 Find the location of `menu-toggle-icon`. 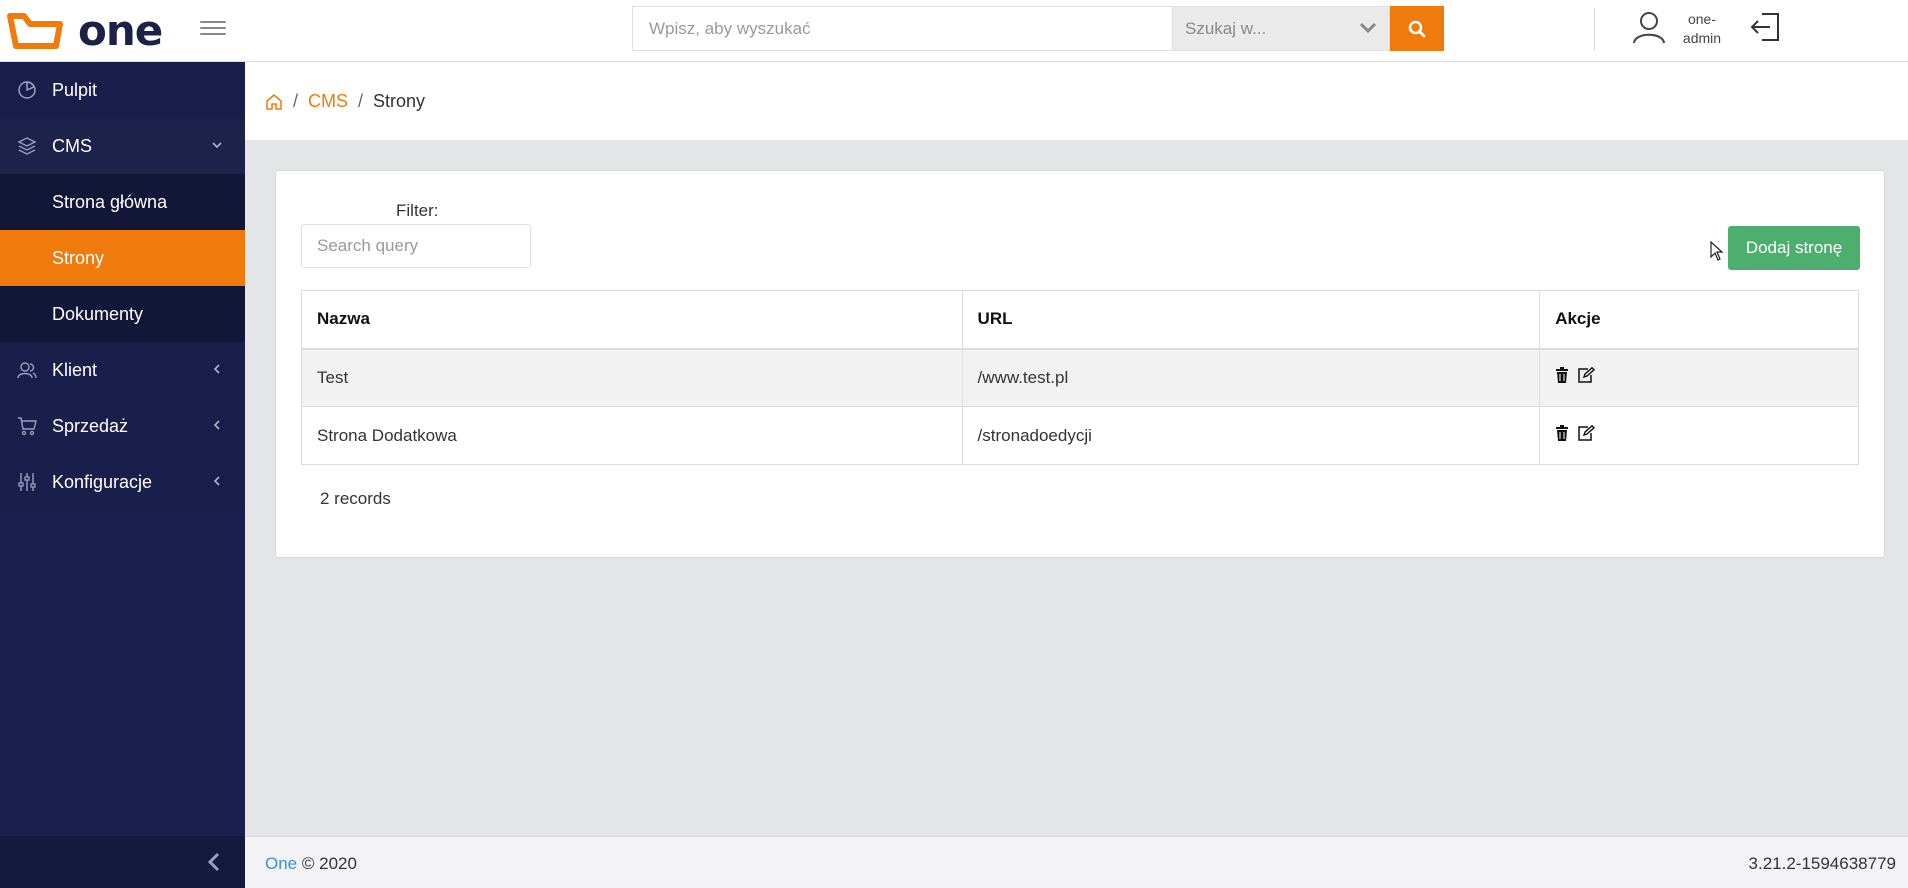

menu-toggle-icon is located at coordinates (213, 28).